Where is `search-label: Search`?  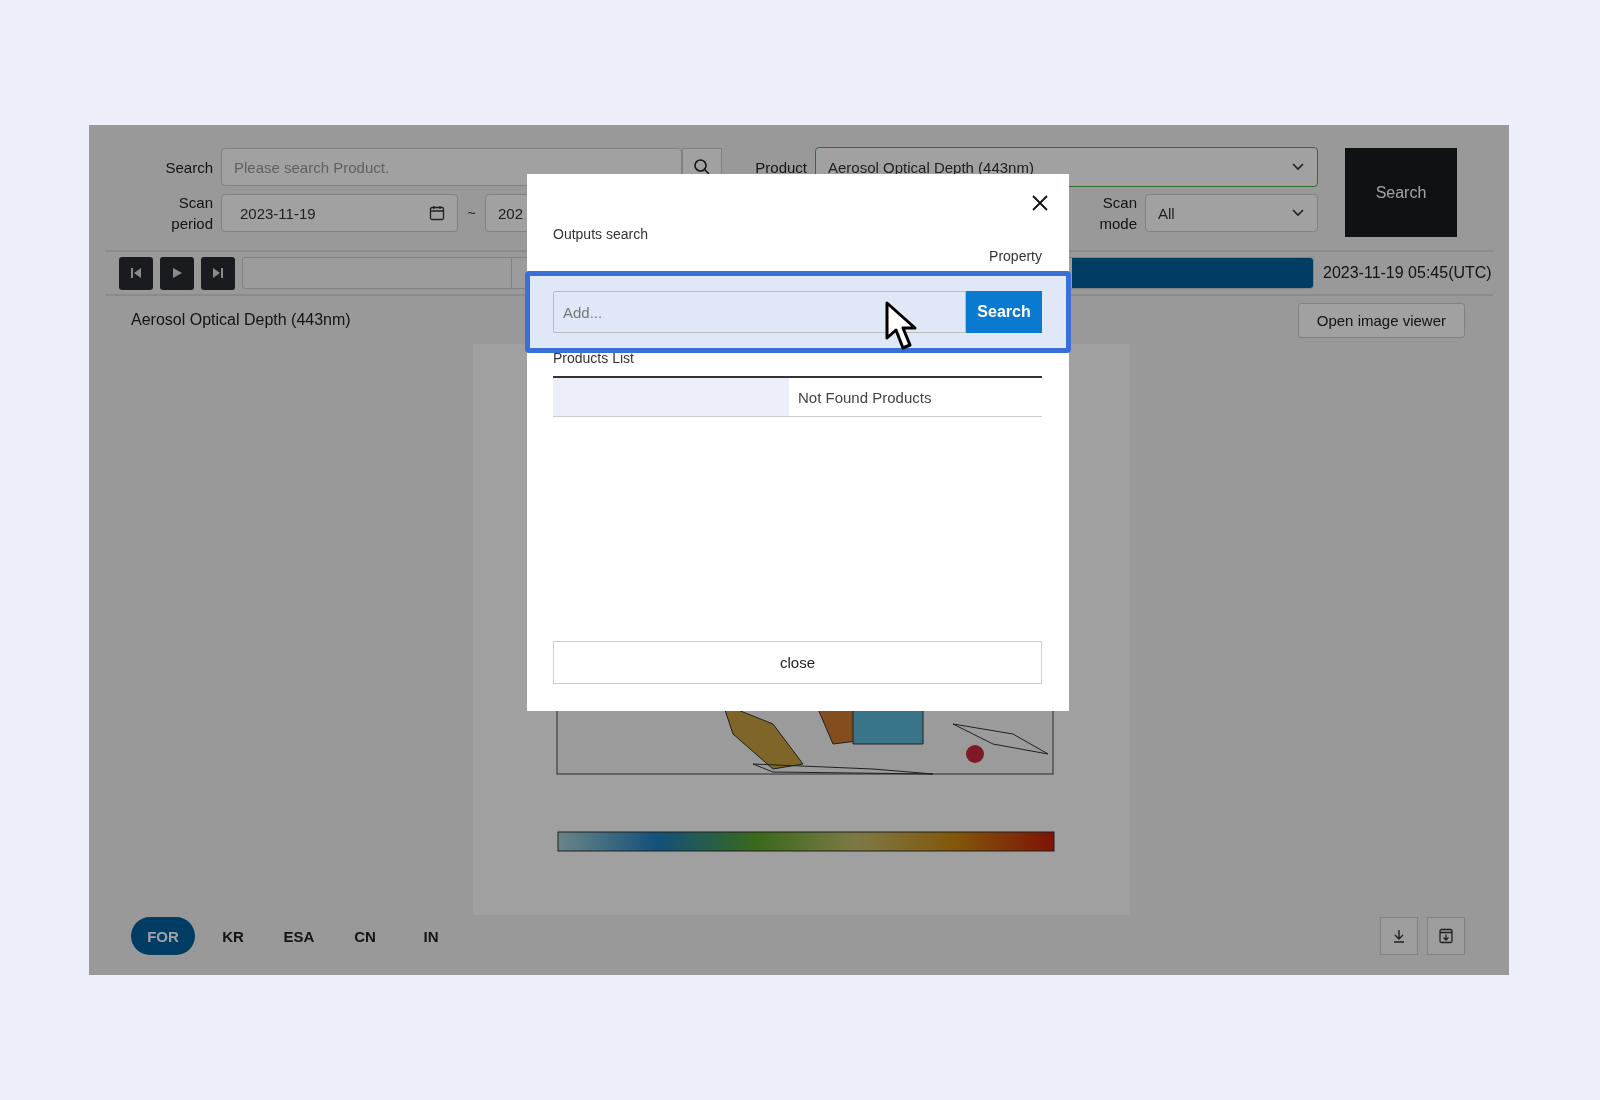 search-label: Search is located at coordinates (189, 167).